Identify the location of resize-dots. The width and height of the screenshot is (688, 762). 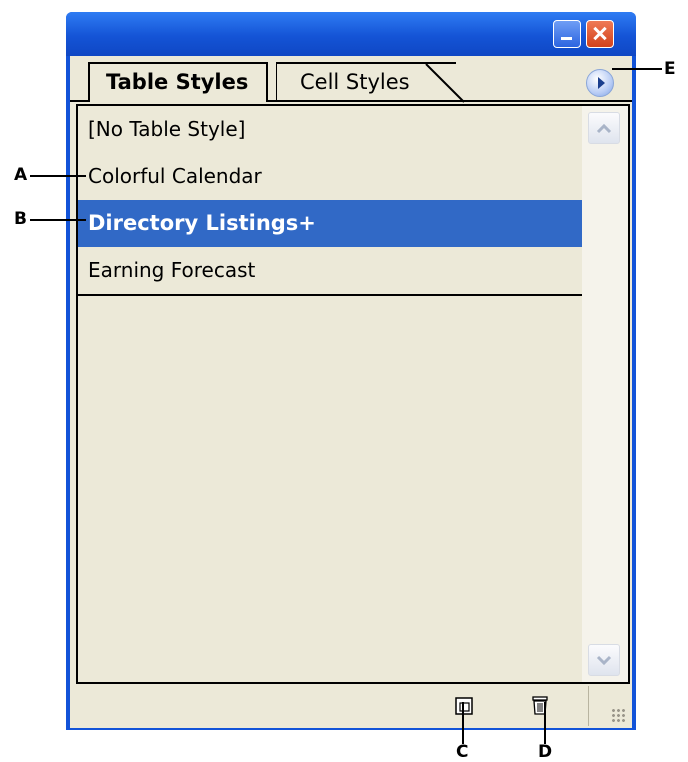
(618, 715).